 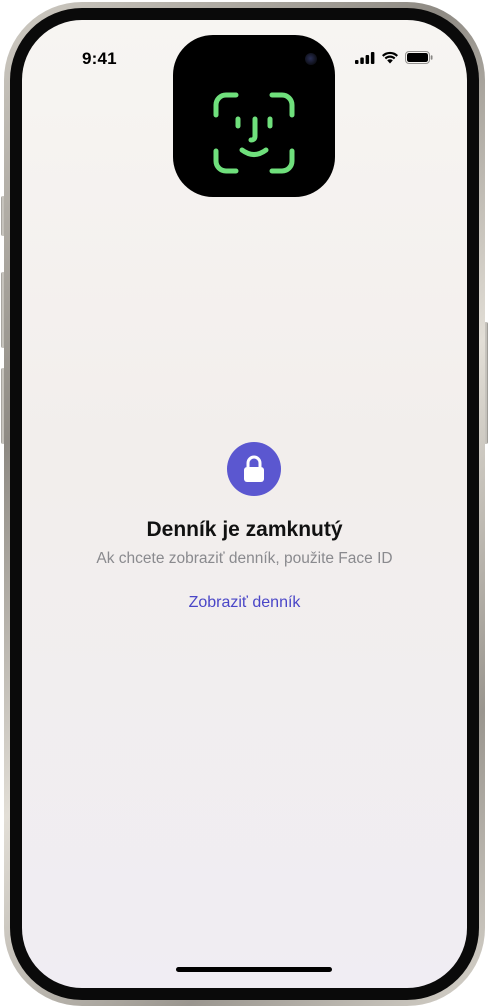 What do you see at coordinates (365, 57) in the screenshot?
I see `cellular-signal-icon` at bounding box center [365, 57].